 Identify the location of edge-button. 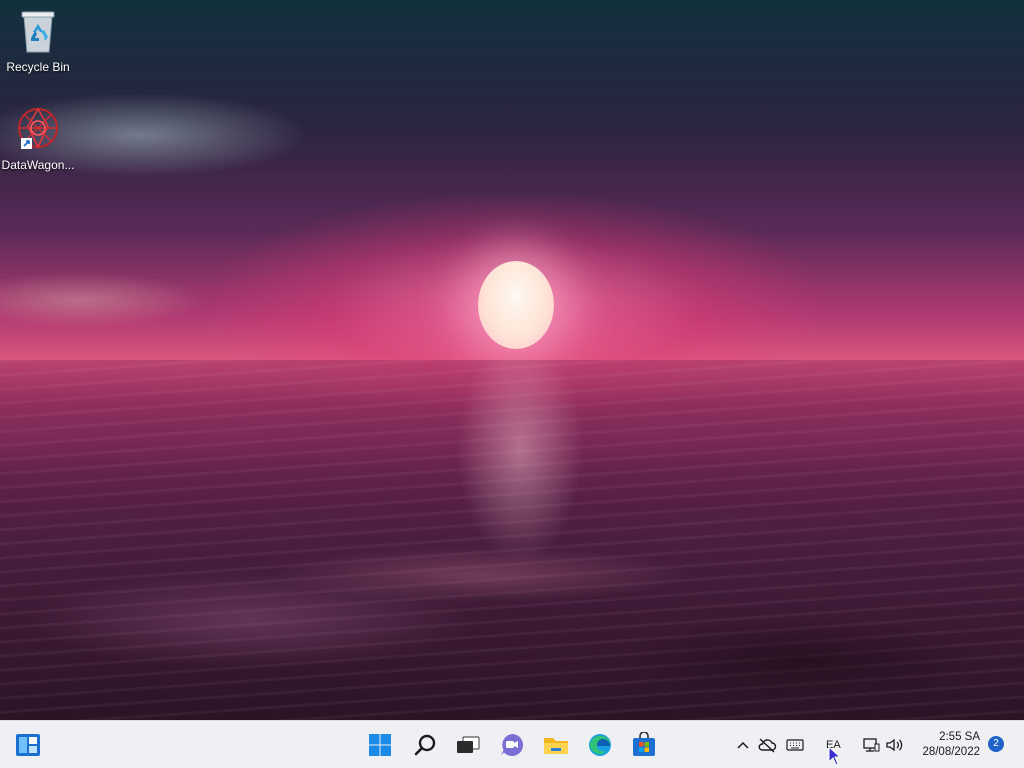
(600, 745).